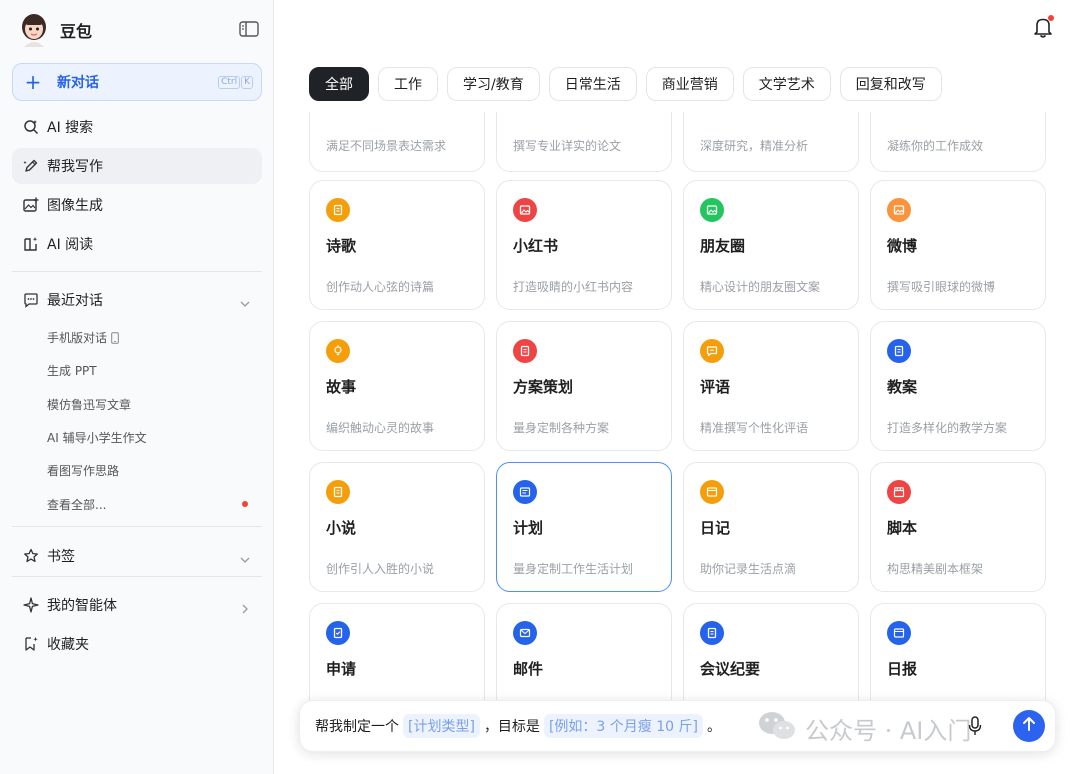  What do you see at coordinates (771, 245) in the screenshot?
I see `template-card-moments: 朋友圈 精心设计的朋友圈文案` at bounding box center [771, 245].